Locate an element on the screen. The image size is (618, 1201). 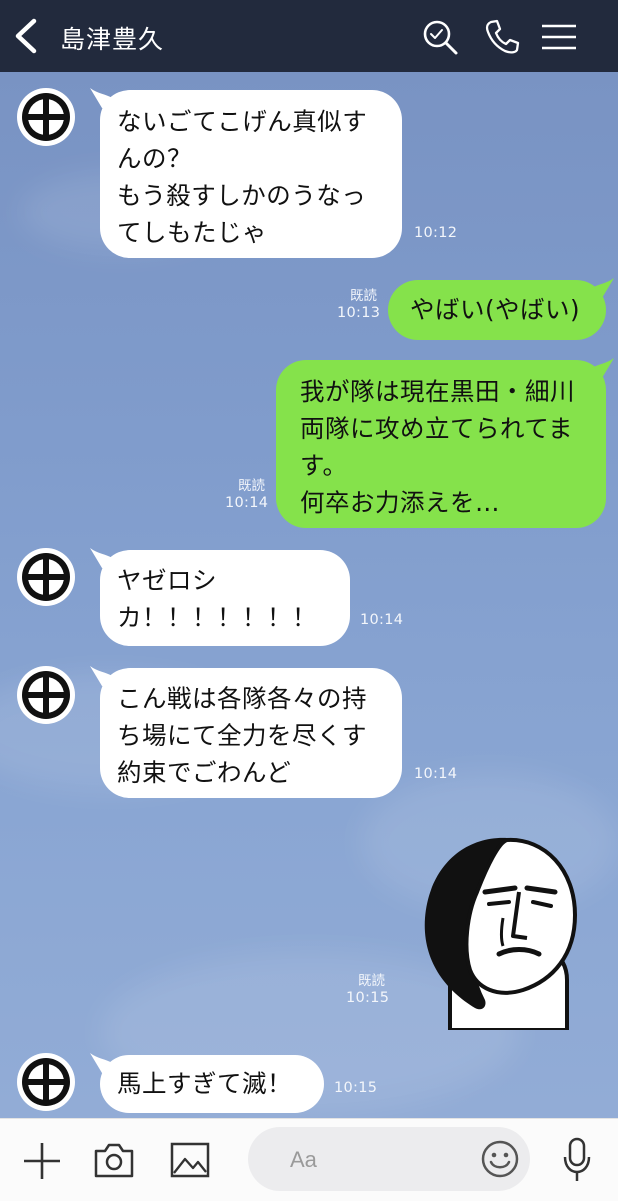
message-text: ち場にて全力を尽くす is located at coordinates (242, 735).